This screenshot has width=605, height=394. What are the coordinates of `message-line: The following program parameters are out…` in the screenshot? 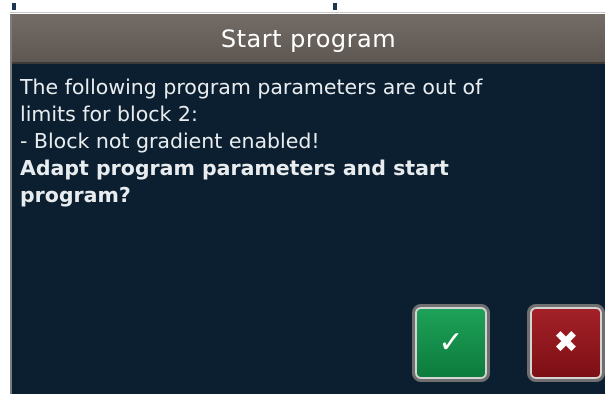 It's located at (251, 87).